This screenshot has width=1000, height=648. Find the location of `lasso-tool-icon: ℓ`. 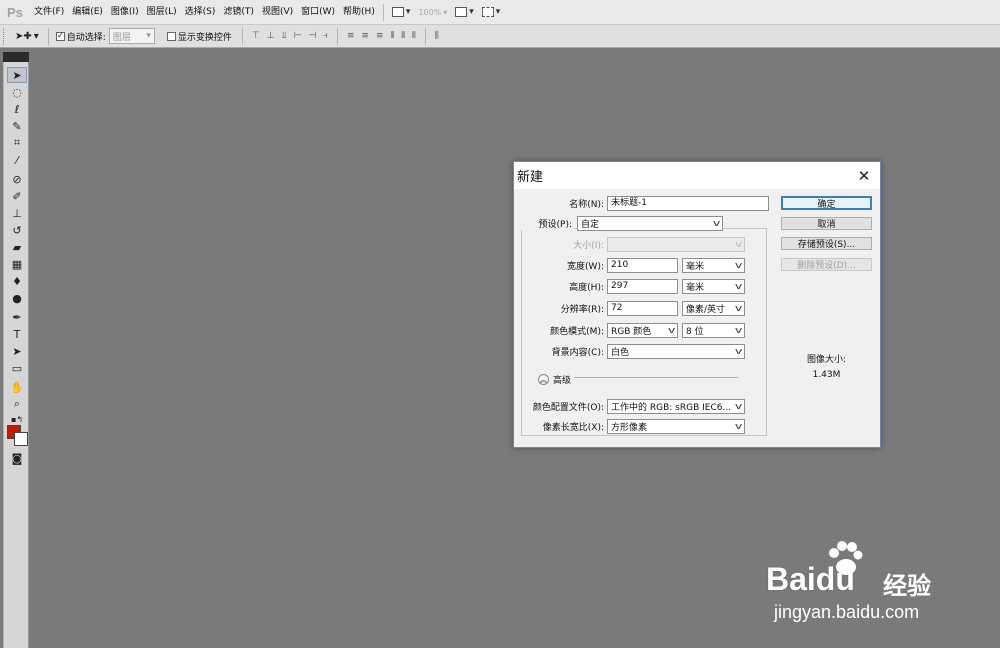

lasso-tool-icon: ℓ is located at coordinates (17, 109).